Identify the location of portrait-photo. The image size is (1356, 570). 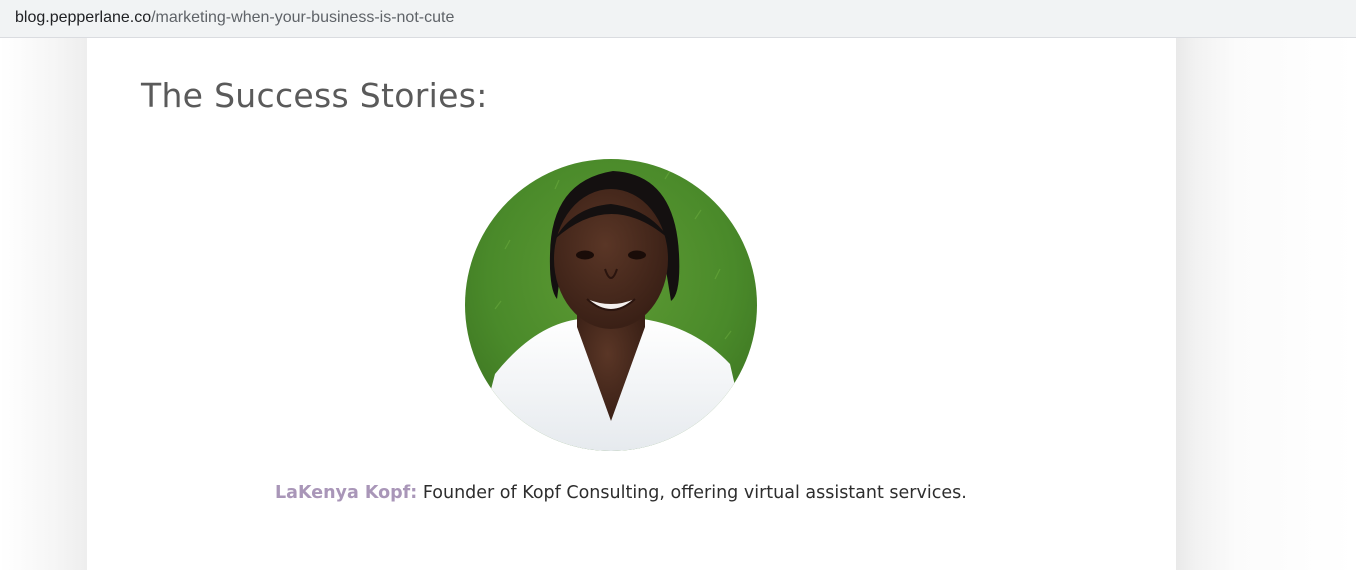
(611, 305).